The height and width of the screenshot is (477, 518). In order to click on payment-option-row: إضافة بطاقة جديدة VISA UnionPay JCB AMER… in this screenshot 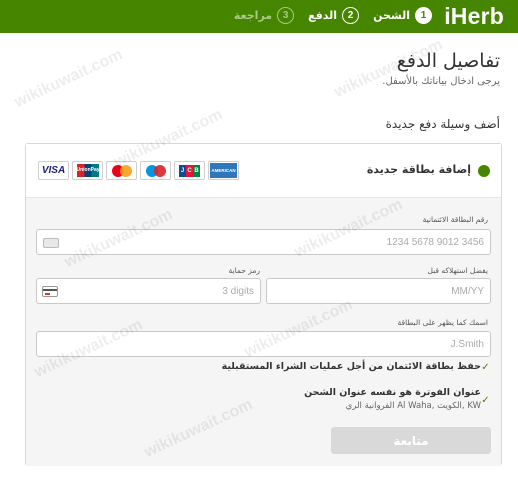, I will do `click(263, 171)`.